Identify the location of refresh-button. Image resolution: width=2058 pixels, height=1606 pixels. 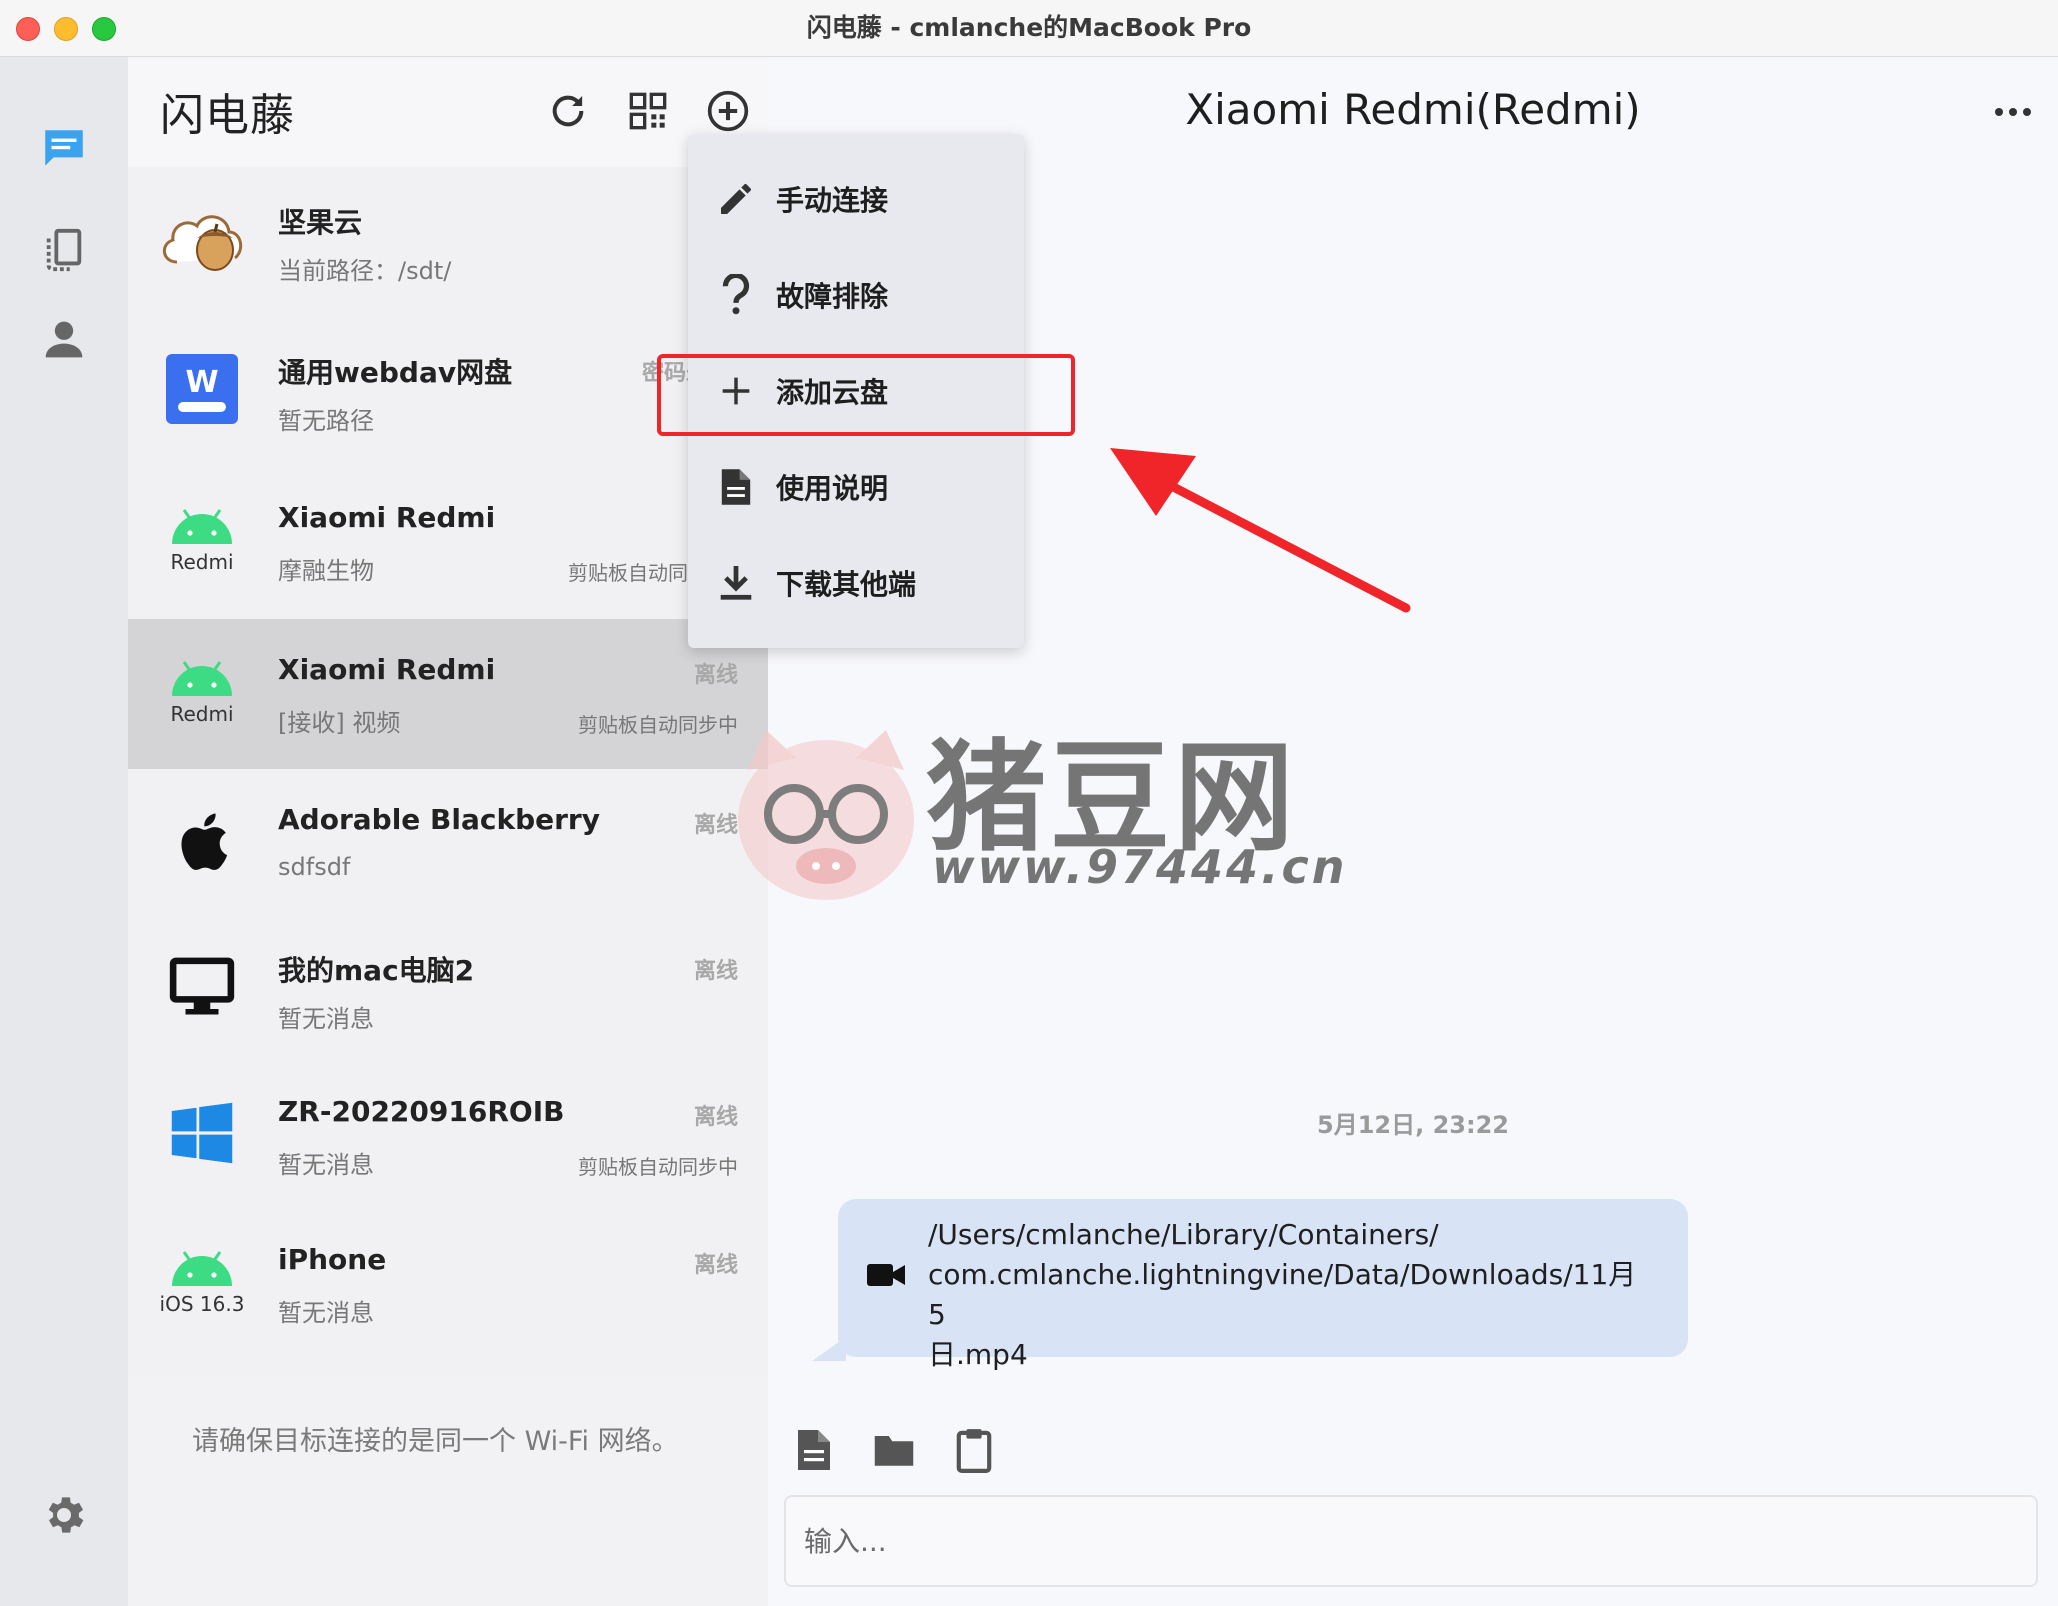
(568, 111).